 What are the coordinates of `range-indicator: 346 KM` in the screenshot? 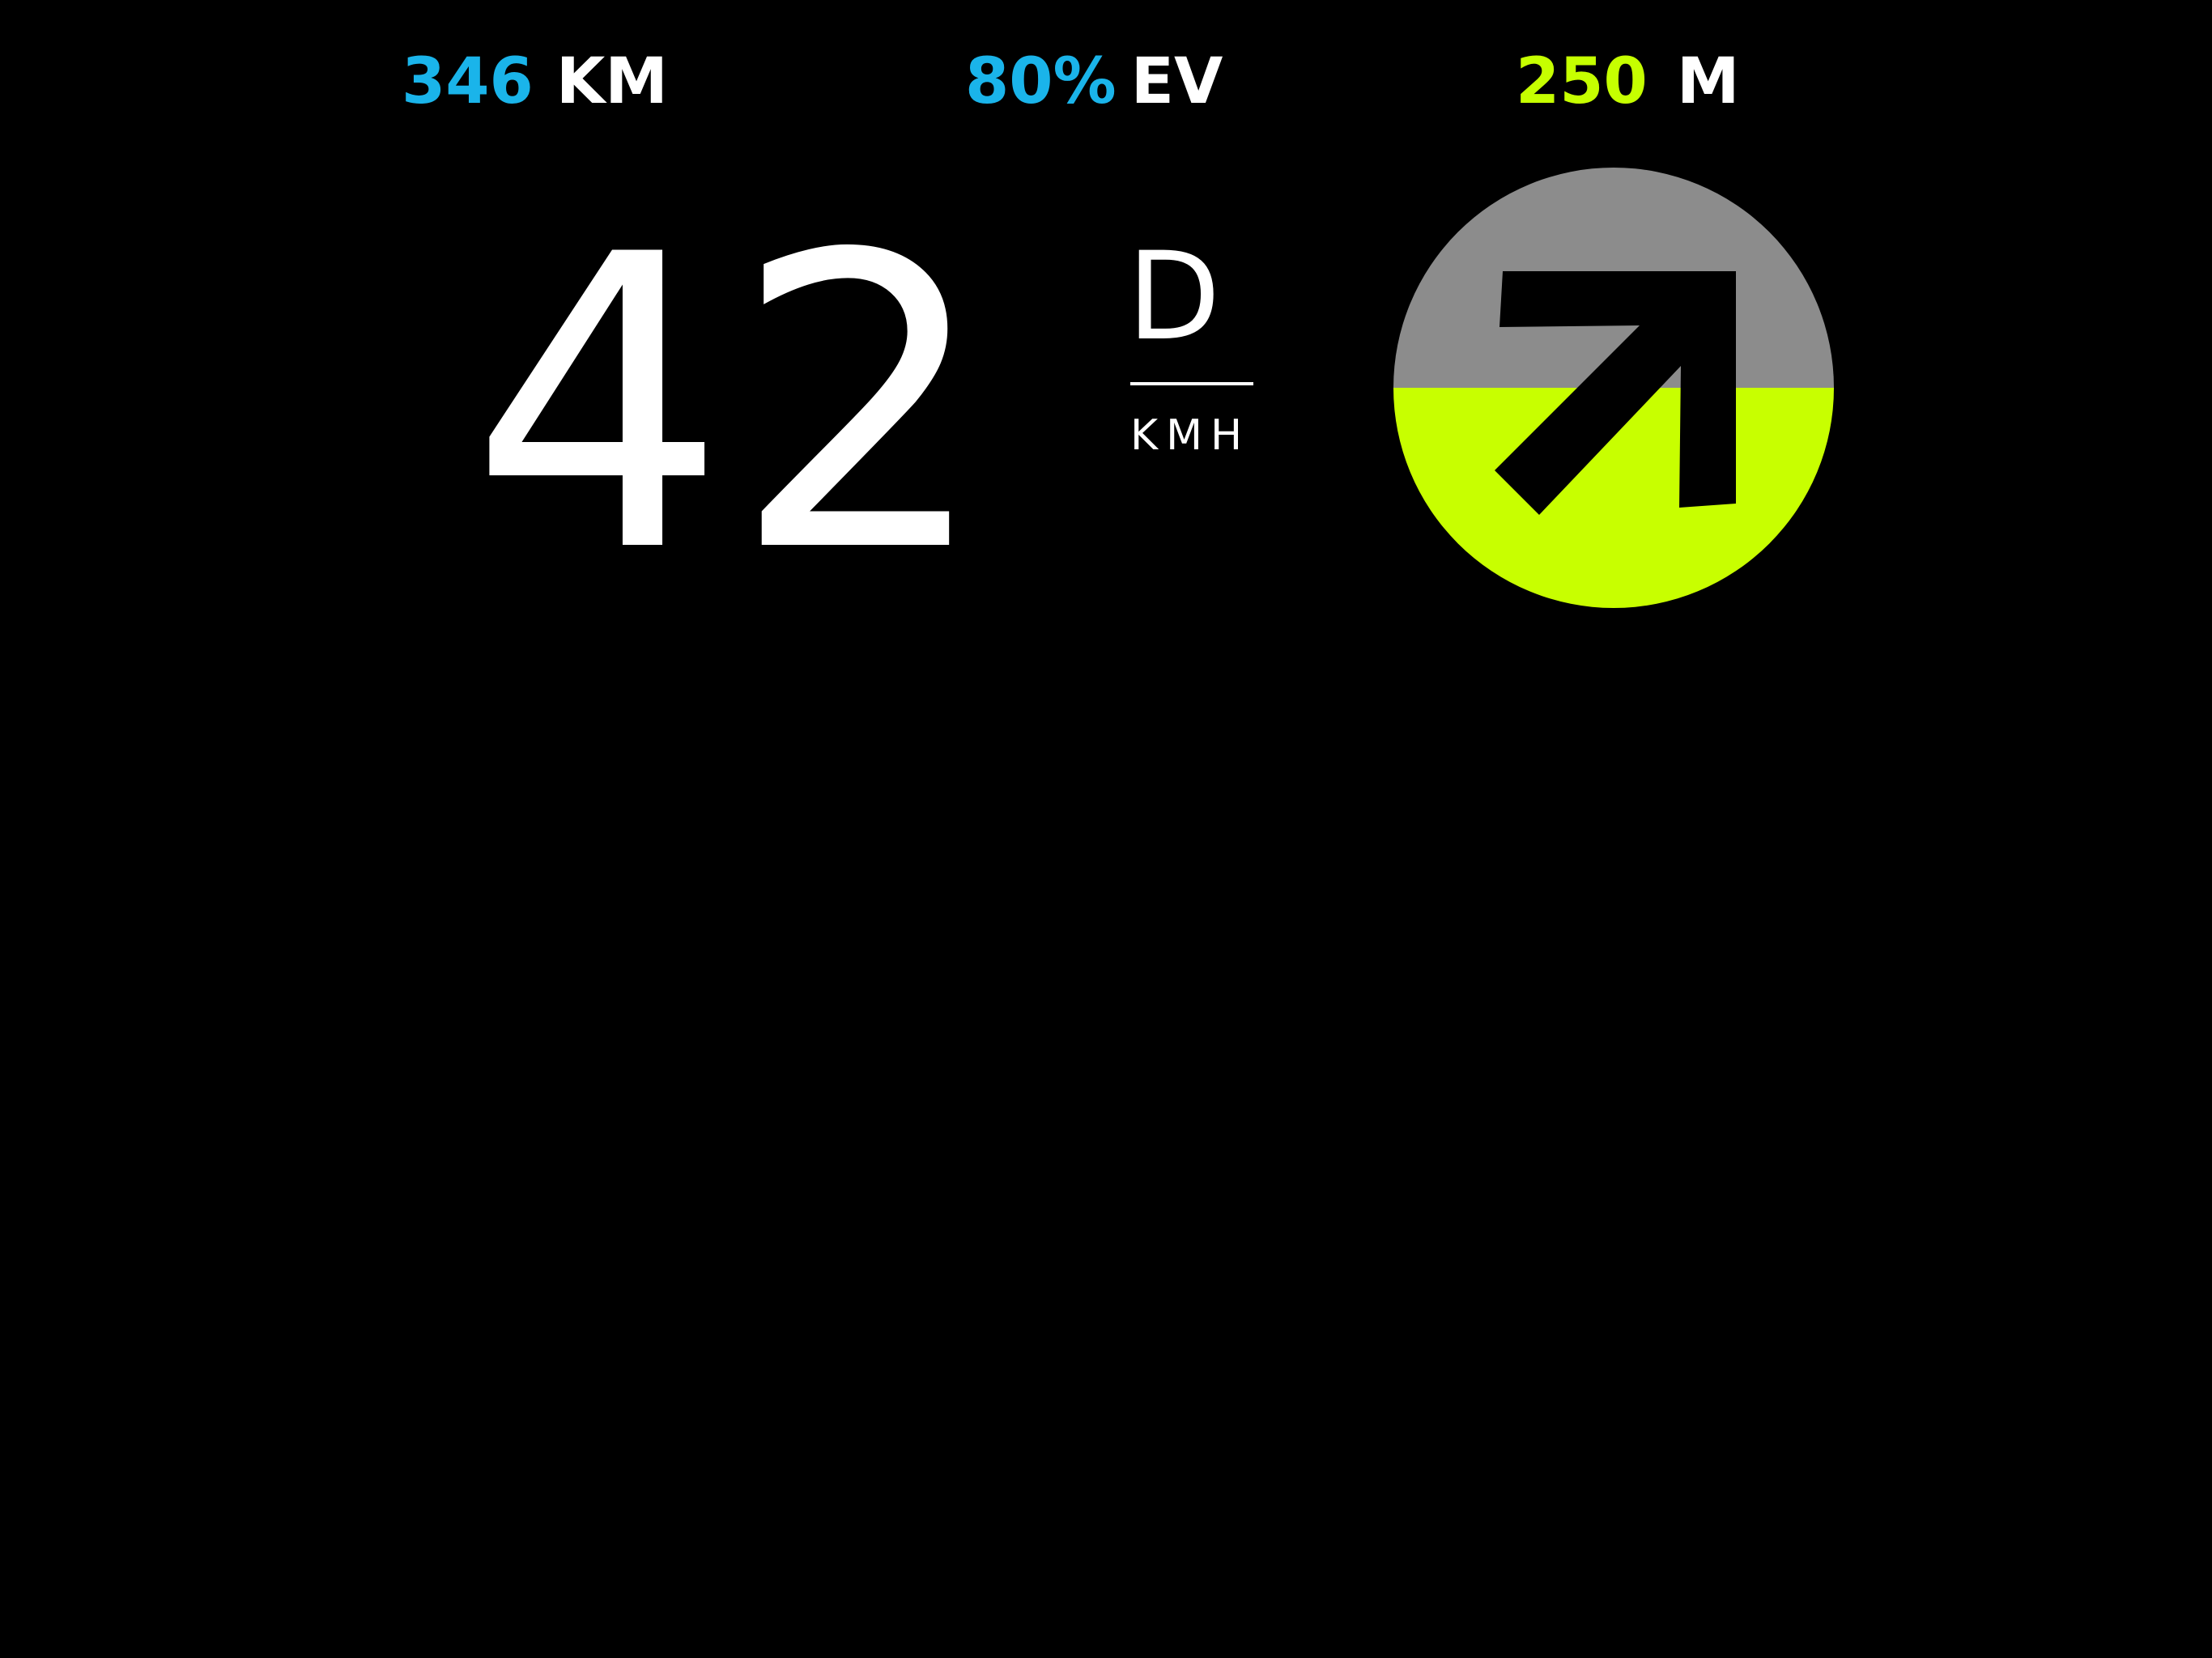 It's located at (535, 81).